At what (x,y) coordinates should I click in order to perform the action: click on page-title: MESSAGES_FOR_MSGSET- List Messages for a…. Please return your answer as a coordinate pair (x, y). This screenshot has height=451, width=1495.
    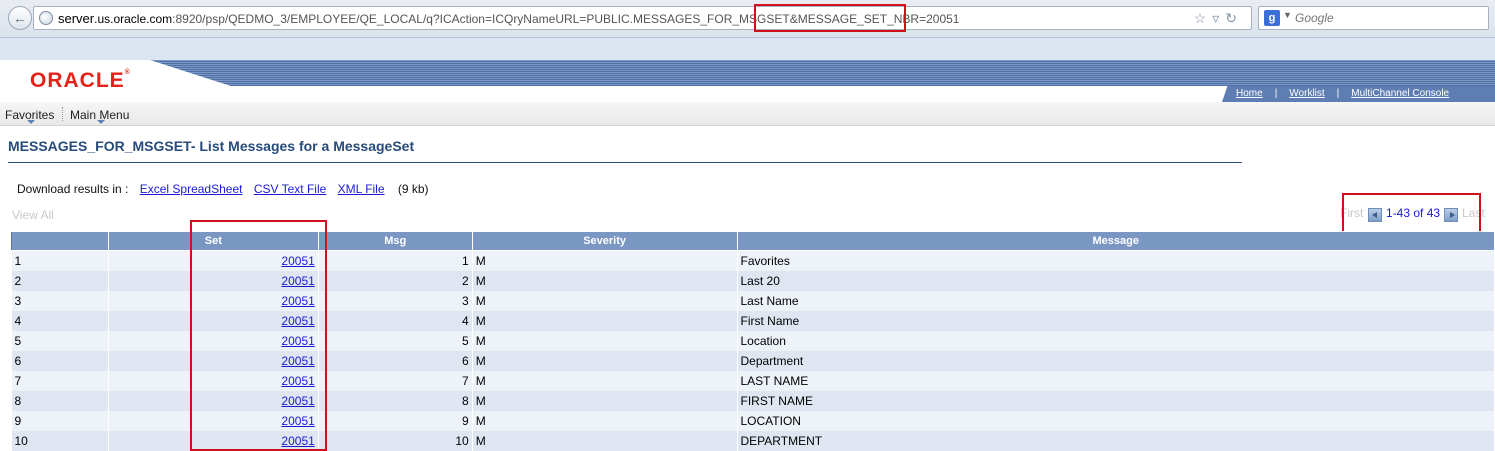
    Looking at the image, I should click on (211, 146).